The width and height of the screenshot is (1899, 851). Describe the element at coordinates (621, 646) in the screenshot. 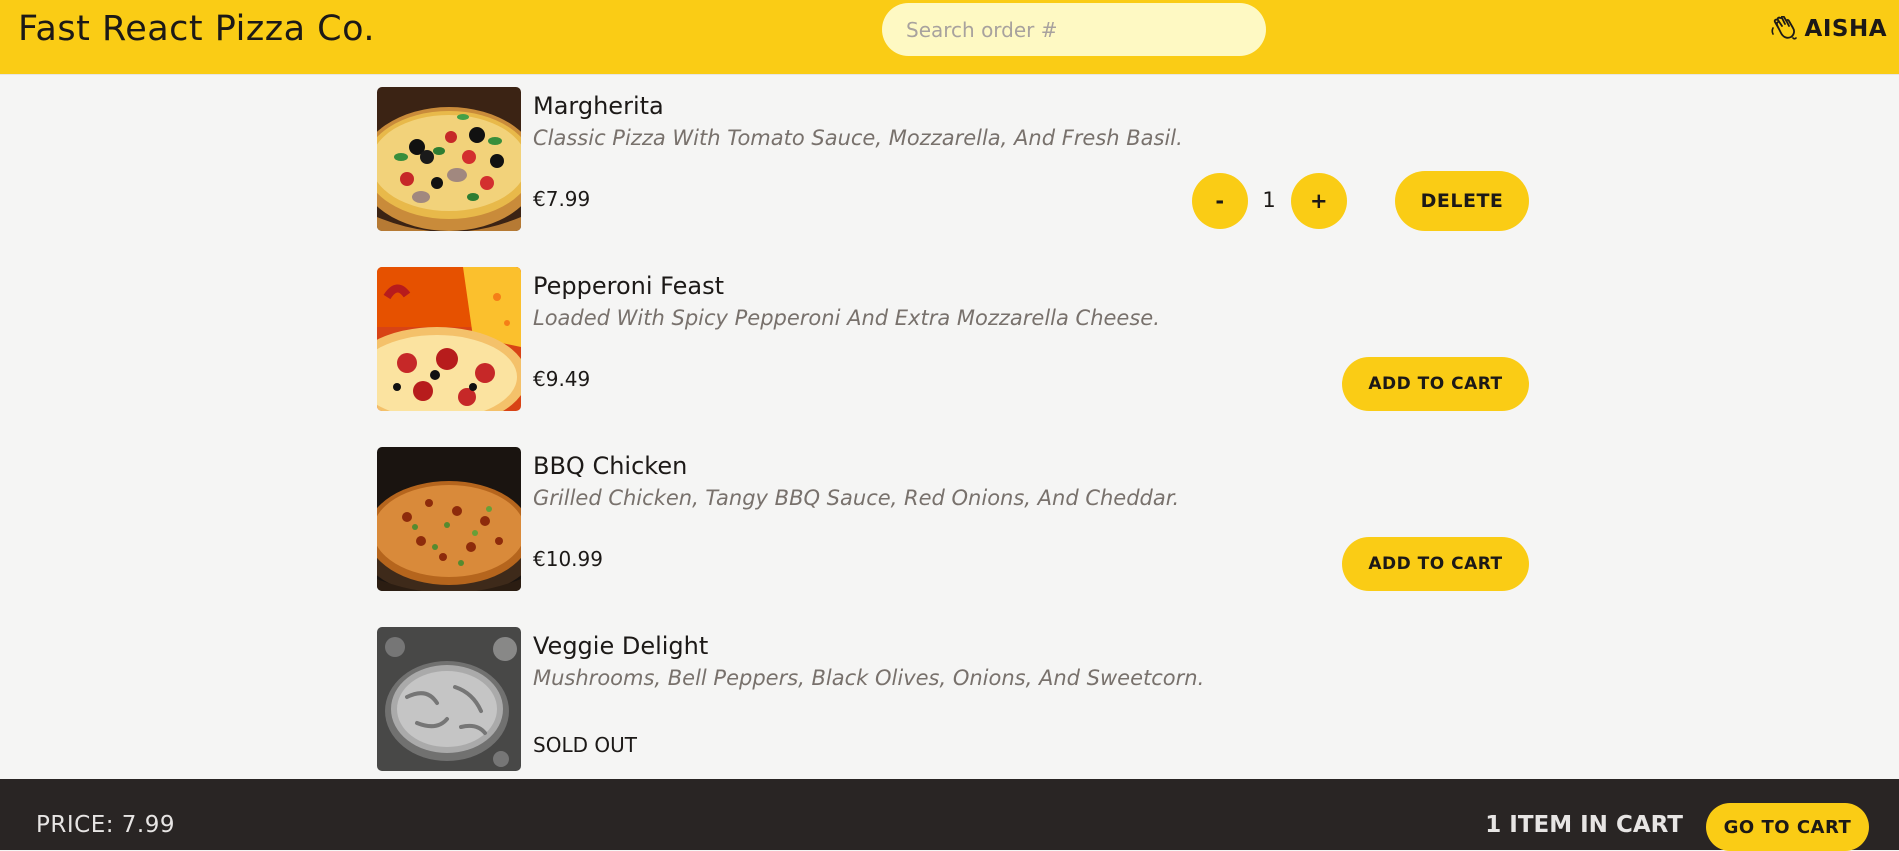

I see `item-name: Veggie Delight` at that location.